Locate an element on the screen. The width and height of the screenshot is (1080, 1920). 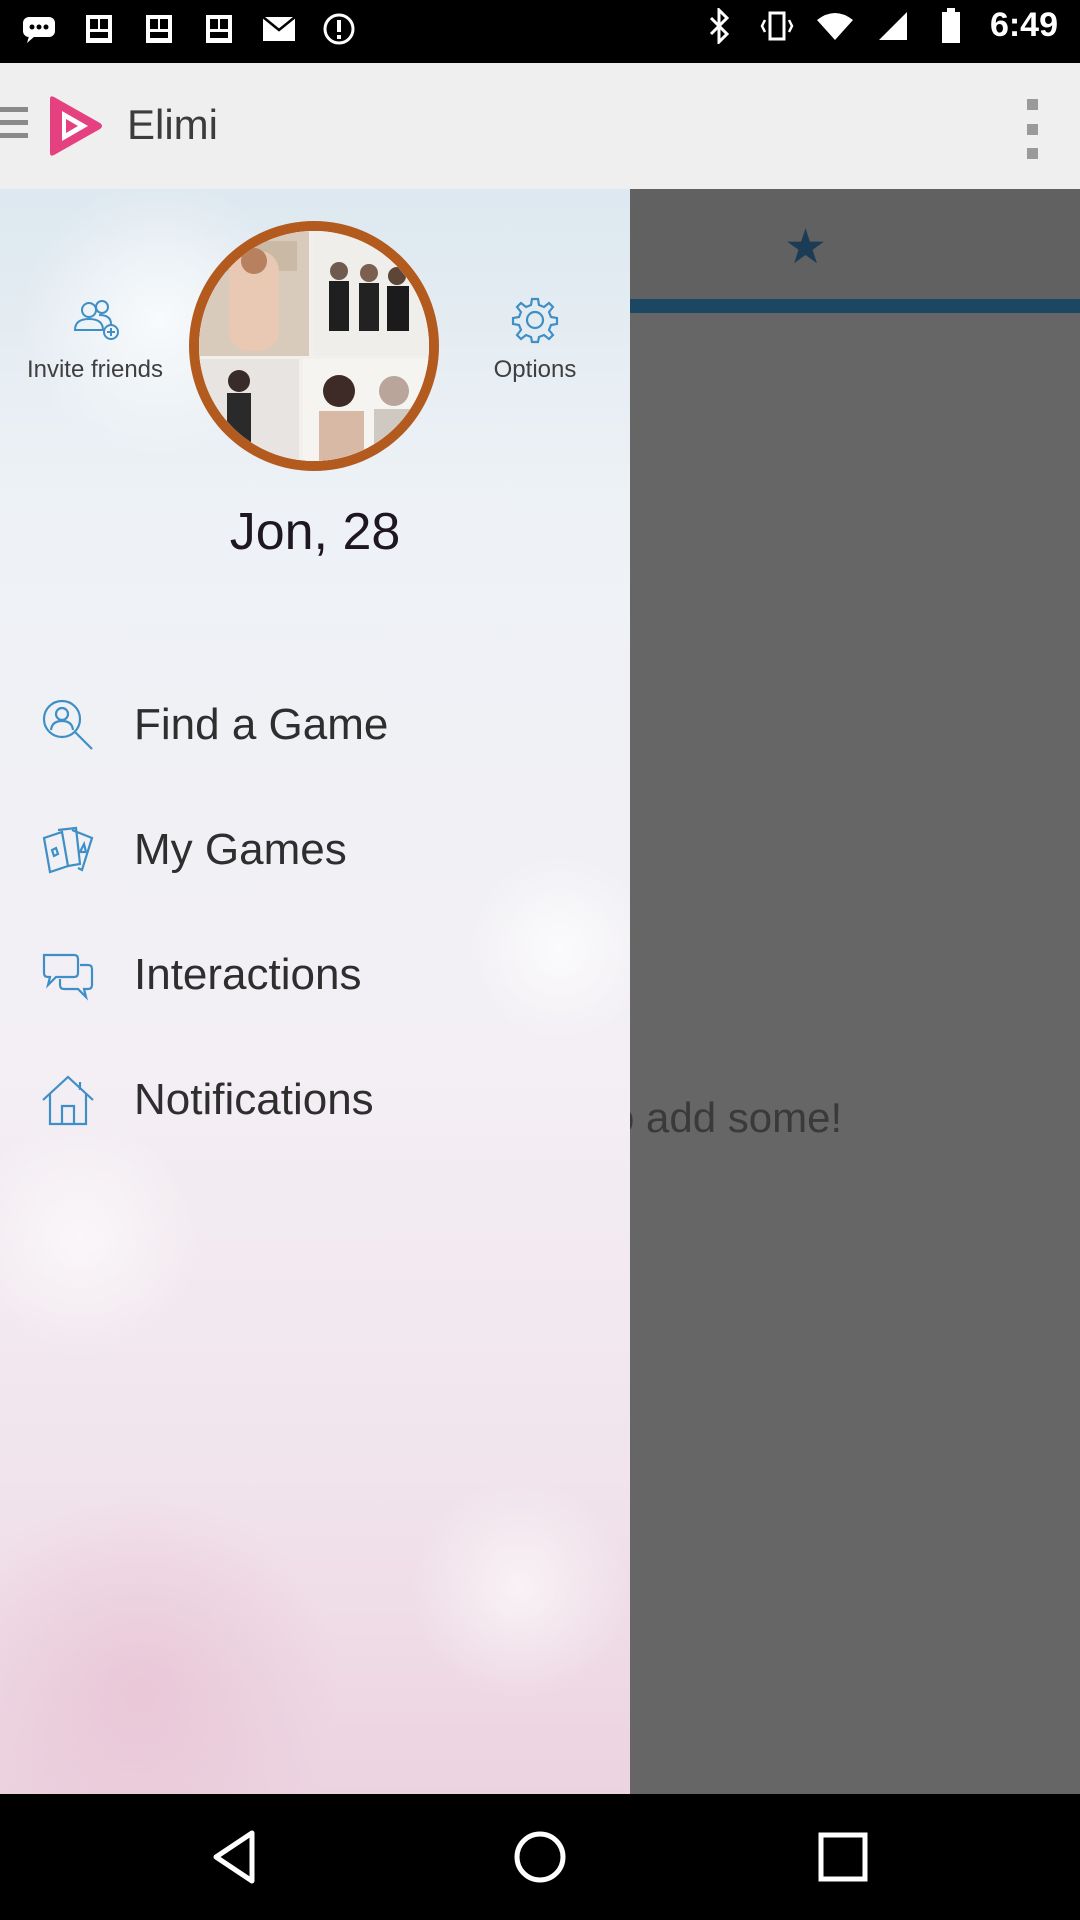
alert-icon is located at coordinates (339, 29).